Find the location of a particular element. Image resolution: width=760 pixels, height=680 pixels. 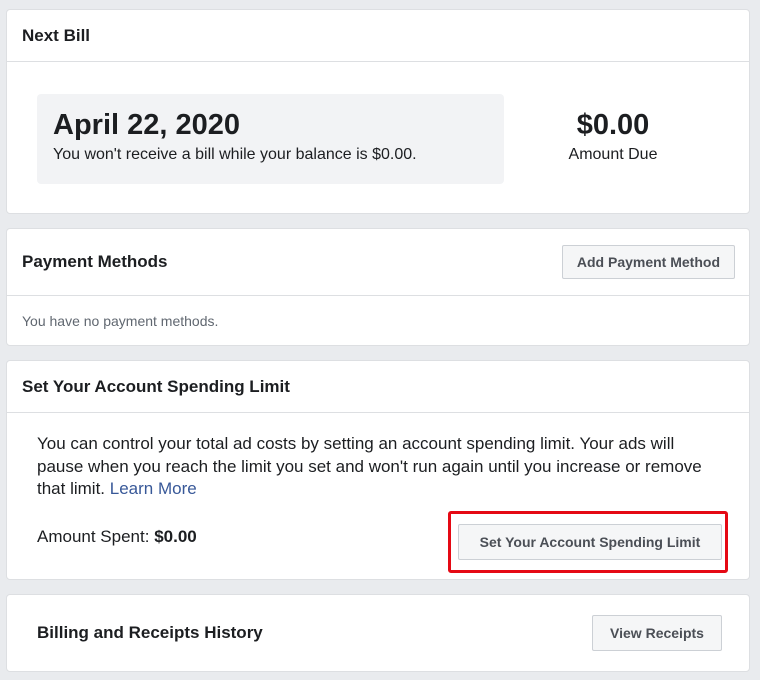

add-payment-method-button: Add Payment Method is located at coordinates (648, 262).